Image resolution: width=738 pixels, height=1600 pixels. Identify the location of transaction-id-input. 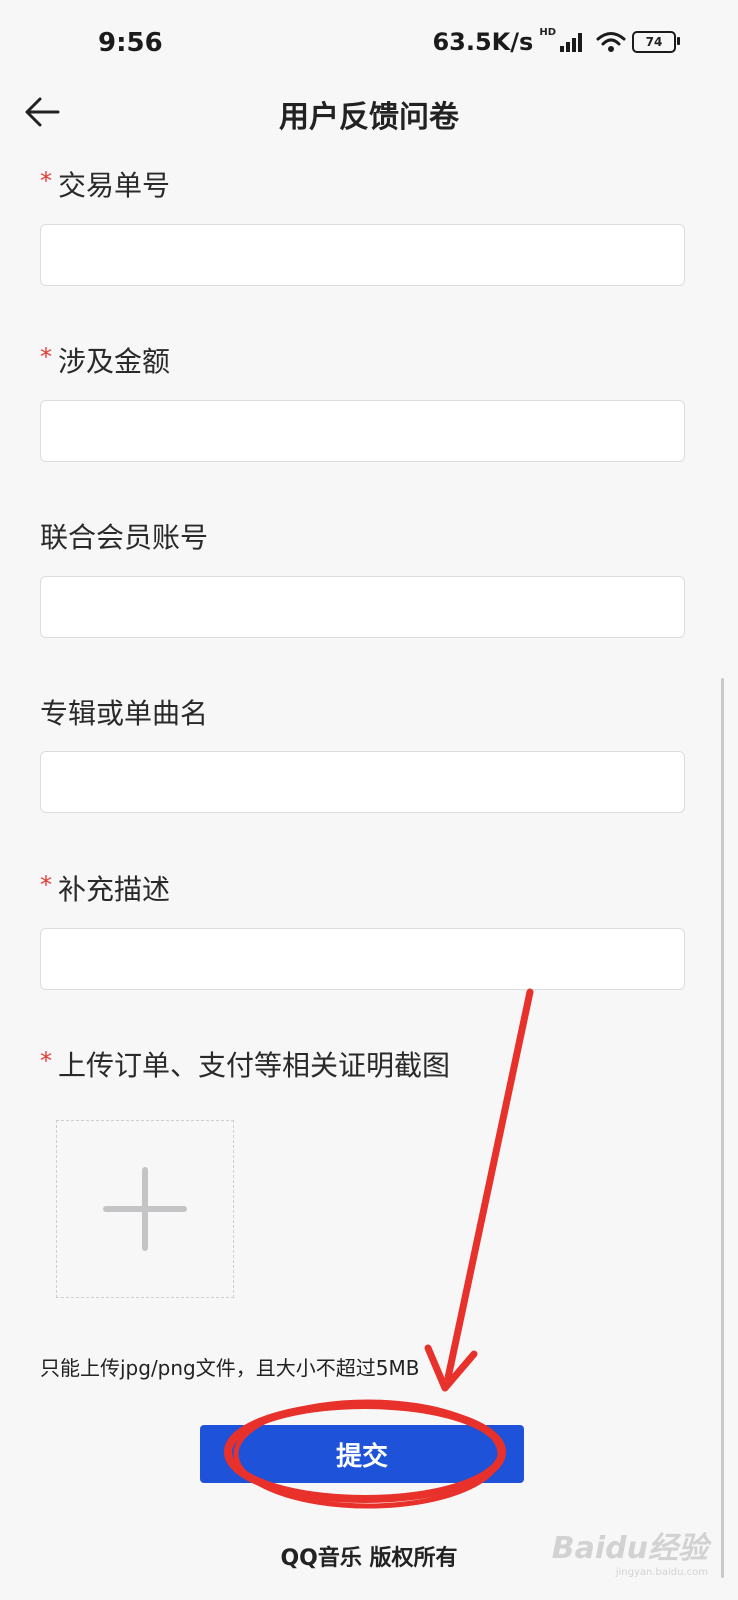
(362, 255).